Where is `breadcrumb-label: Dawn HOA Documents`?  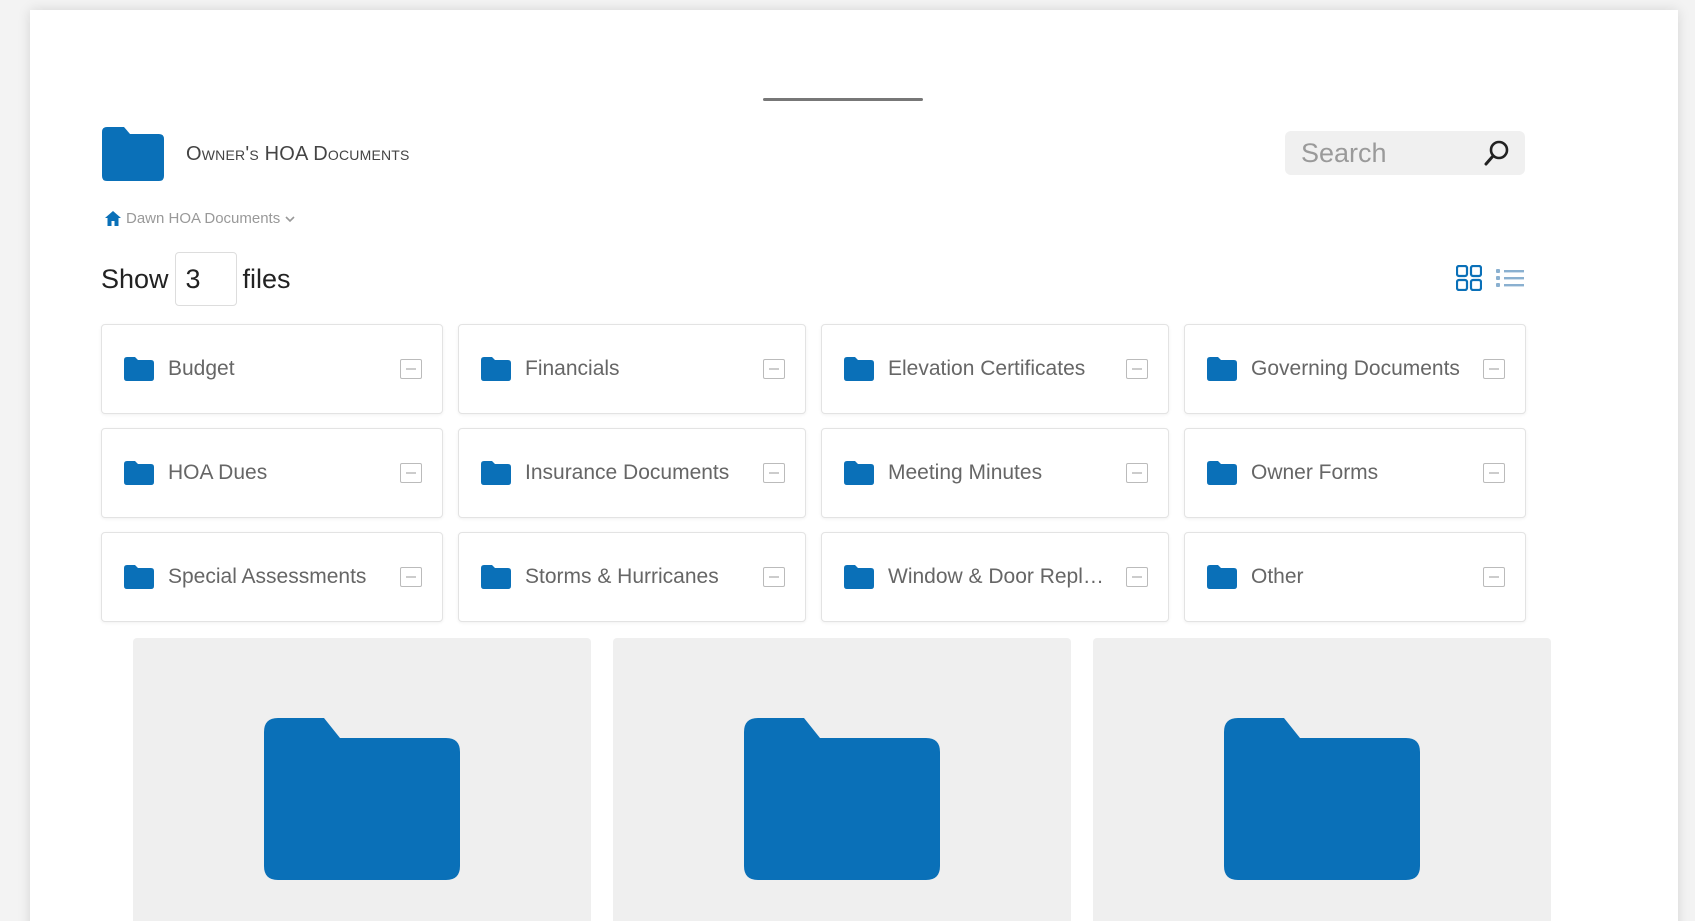
breadcrumb-label: Dawn HOA Documents is located at coordinates (203, 218).